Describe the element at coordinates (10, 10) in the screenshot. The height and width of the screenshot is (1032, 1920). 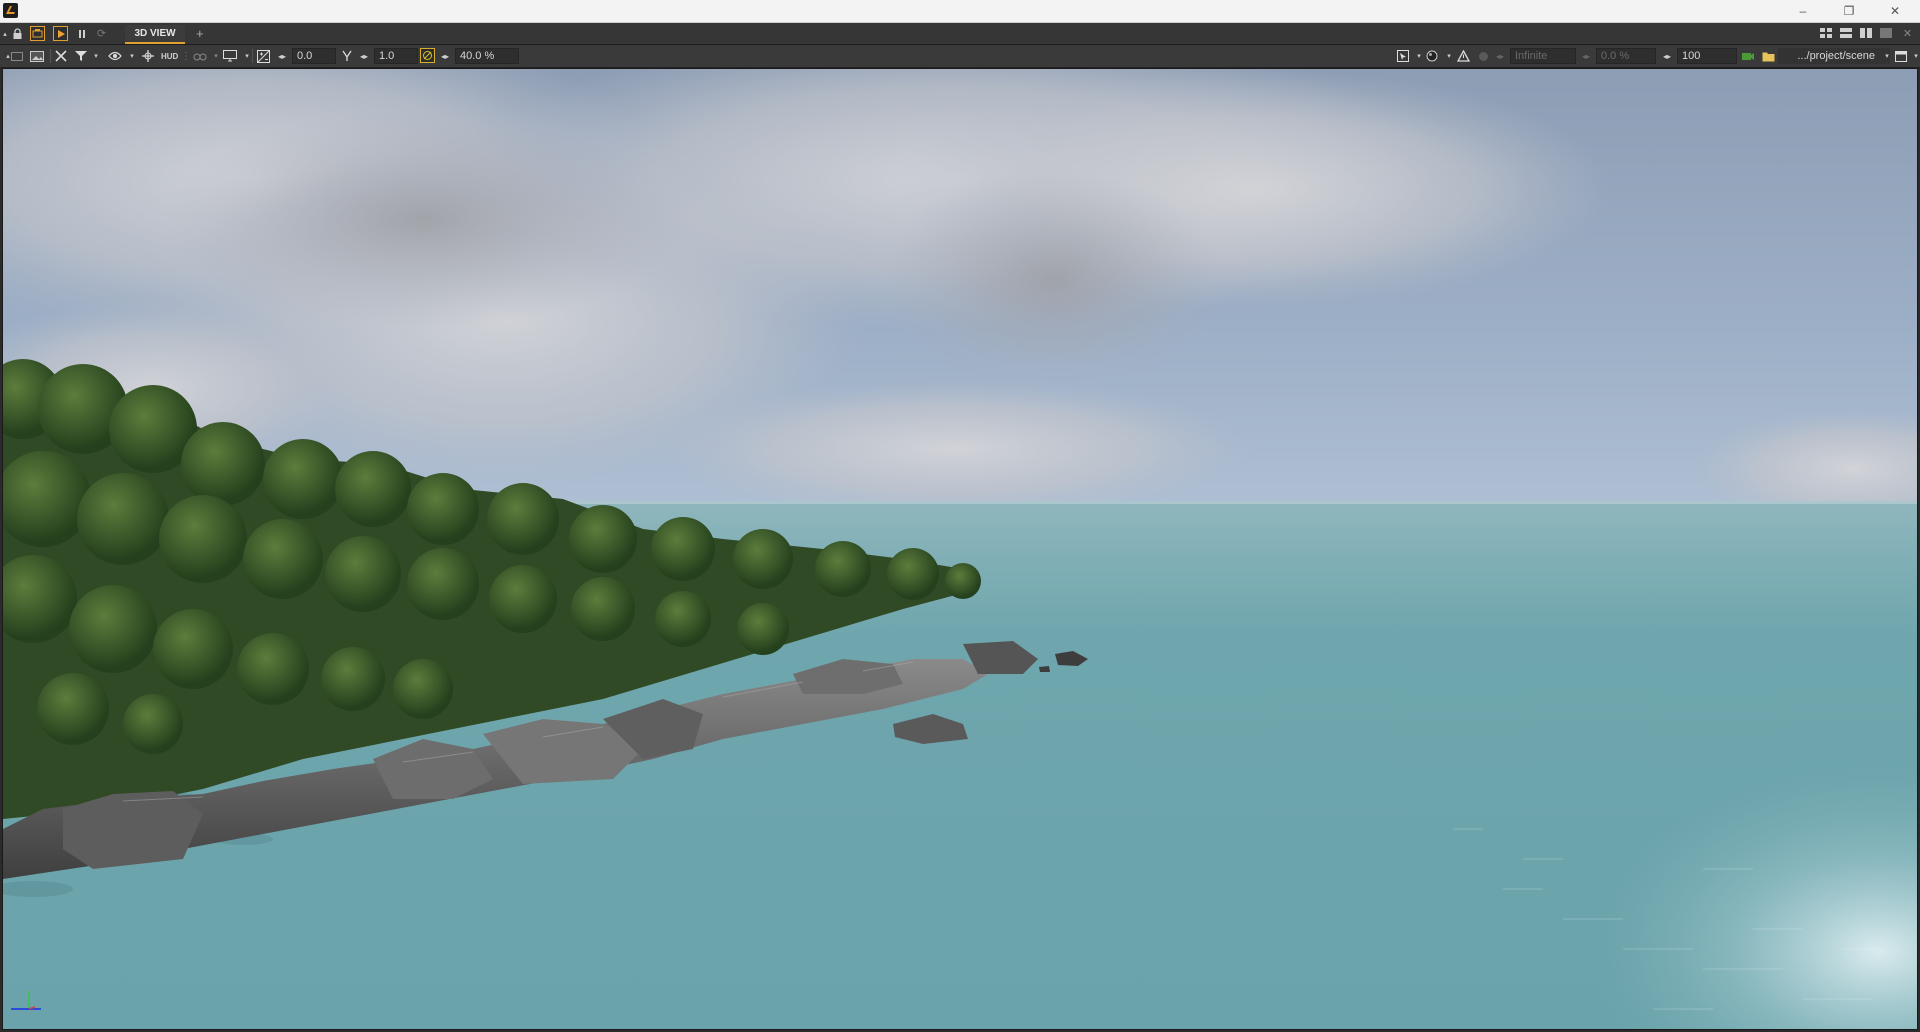
I see `app-logo-icon` at that location.